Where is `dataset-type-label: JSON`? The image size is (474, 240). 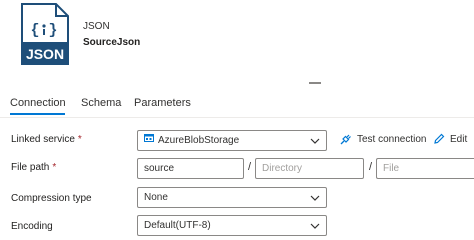 dataset-type-label: JSON is located at coordinates (96, 26).